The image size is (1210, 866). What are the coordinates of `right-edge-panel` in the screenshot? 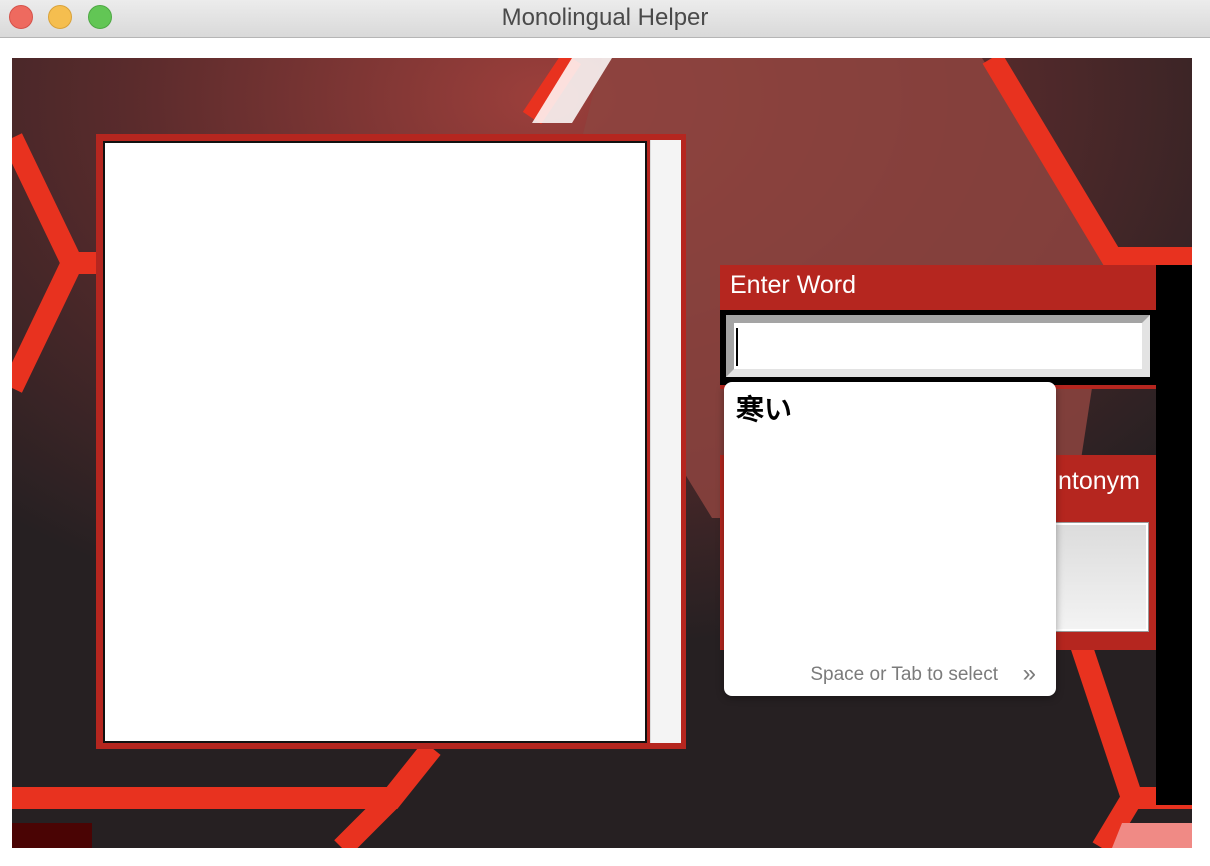 It's located at (1174, 535).